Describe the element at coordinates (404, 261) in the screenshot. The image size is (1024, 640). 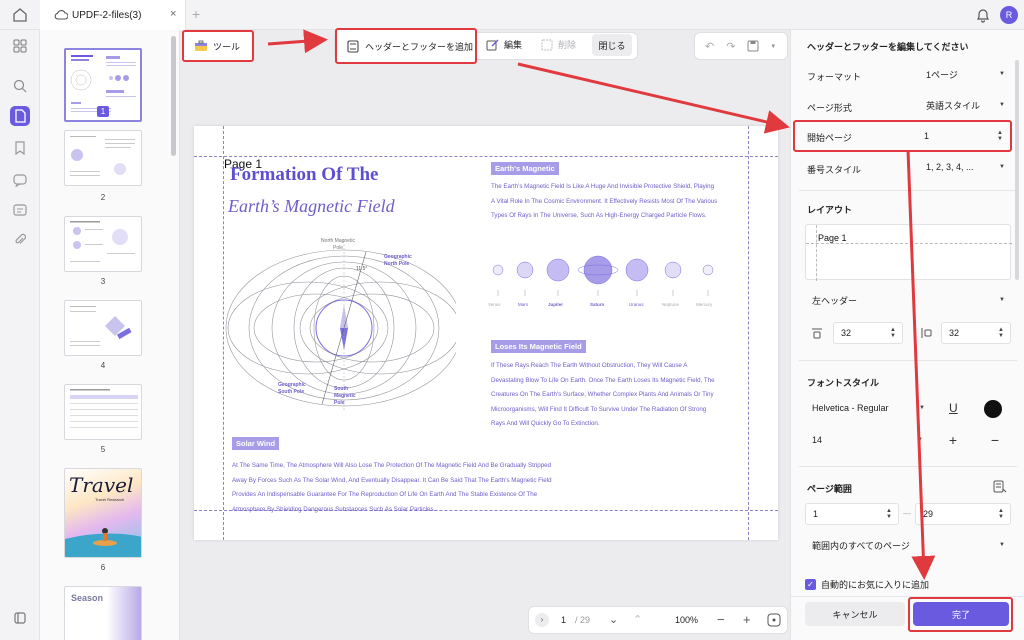
I see `label-geographic-north-pole: Geographic North Pole` at that location.